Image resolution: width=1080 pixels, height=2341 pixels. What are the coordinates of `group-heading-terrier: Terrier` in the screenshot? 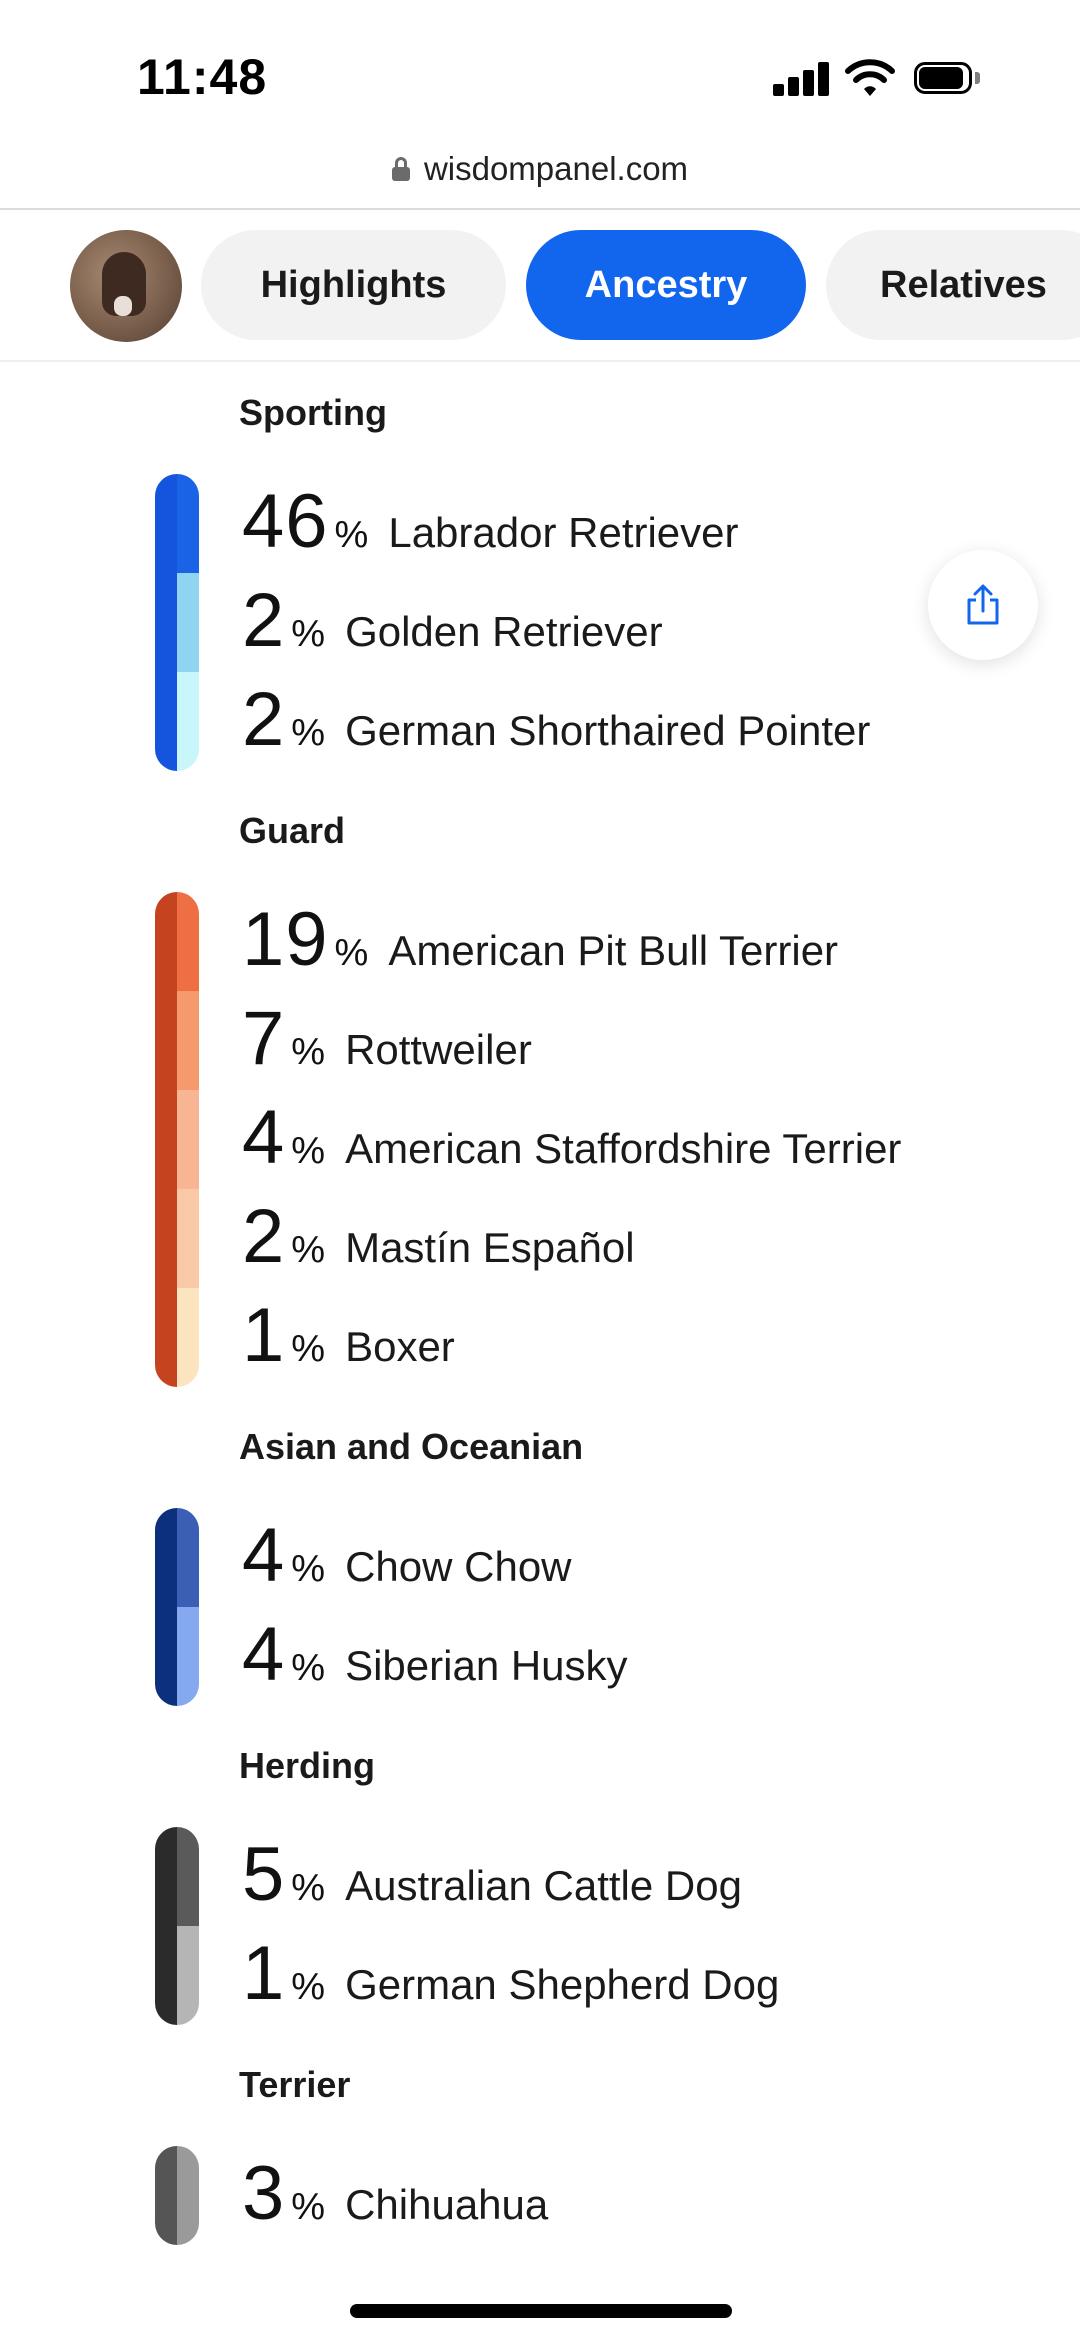 It's located at (295, 2084).